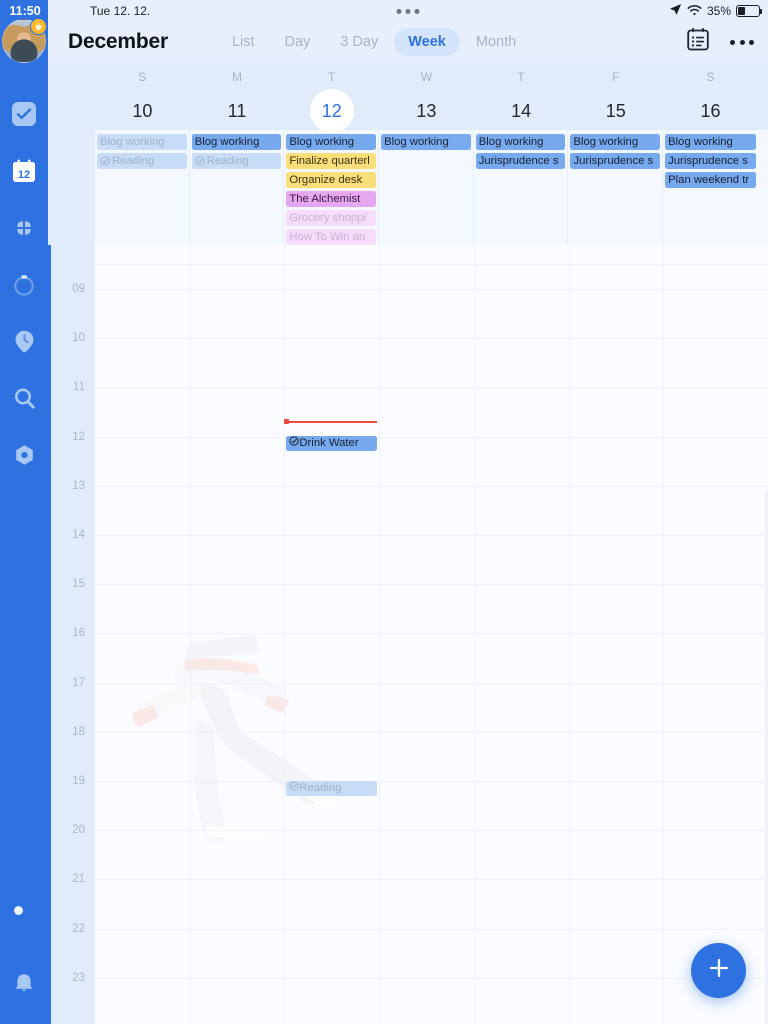 The image size is (768, 1024). What do you see at coordinates (331, 111) in the screenshot?
I see `day-number: 12` at bounding box center [331, 111].